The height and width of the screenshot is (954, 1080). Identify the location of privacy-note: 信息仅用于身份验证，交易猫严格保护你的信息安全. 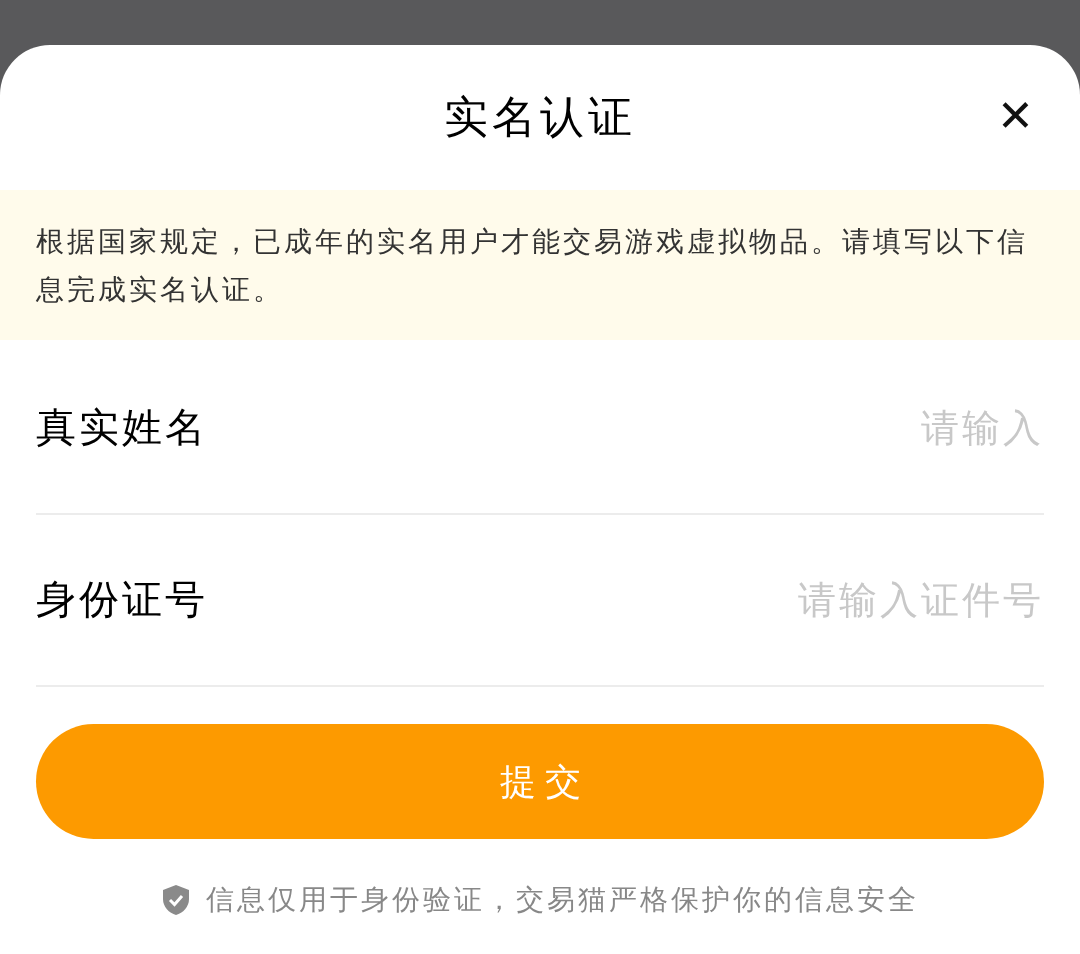
(562, 900).